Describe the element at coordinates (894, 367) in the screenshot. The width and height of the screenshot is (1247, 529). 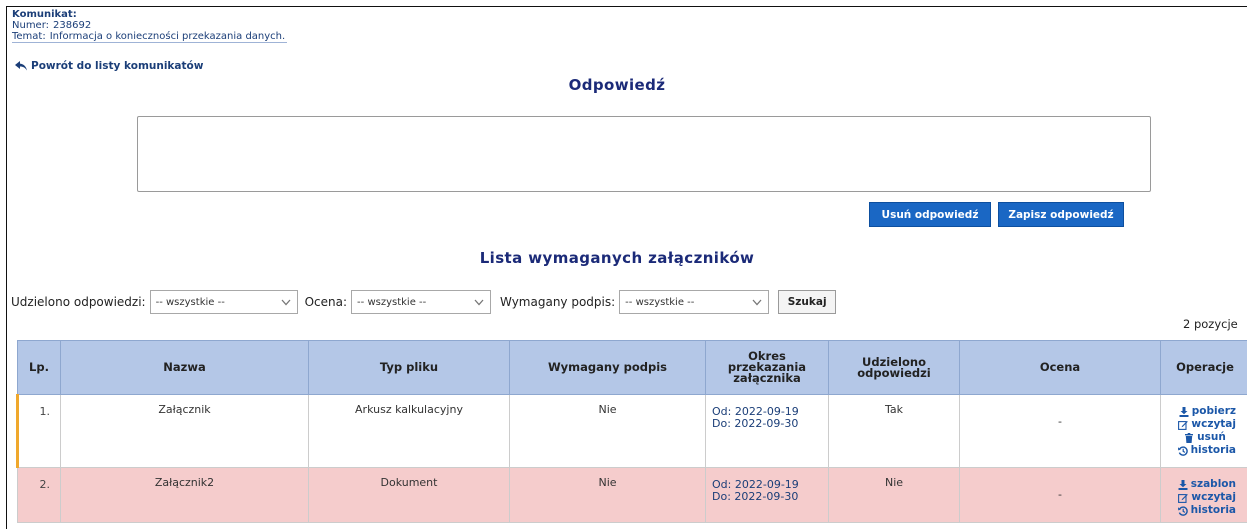
I see `column-header: Udzielono odpowiedzi` at that location.